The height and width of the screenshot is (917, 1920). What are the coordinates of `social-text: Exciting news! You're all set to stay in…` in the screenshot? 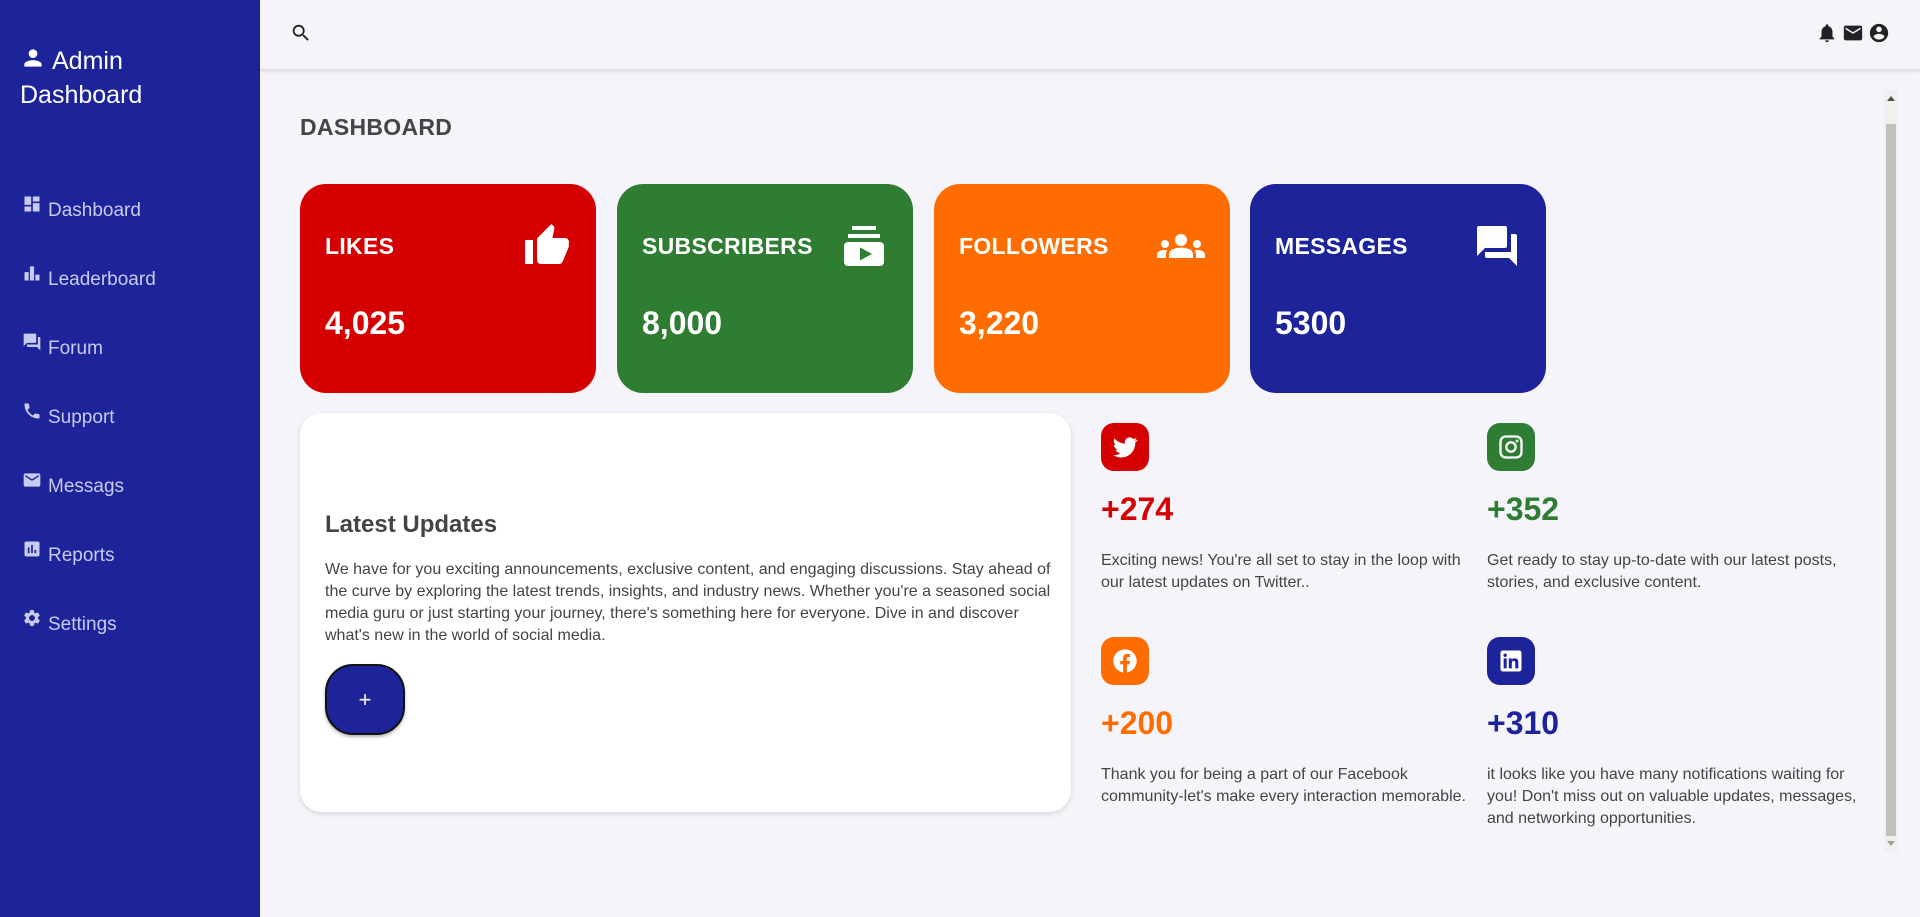 It's located at (1281, 571).